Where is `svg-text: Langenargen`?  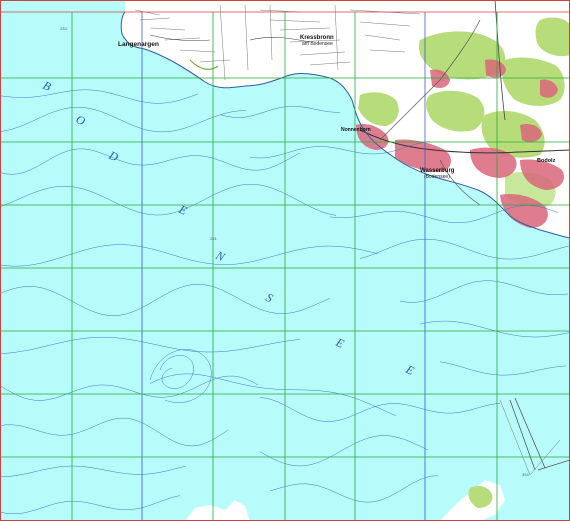 svg-text: Langenargen is located at coordinates (138, 44).